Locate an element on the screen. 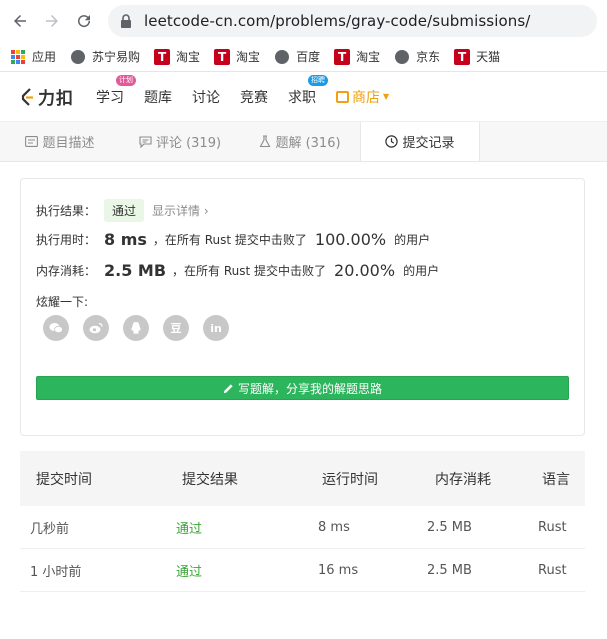  header-result: 提交结果 is located at coordinates (210, 479).